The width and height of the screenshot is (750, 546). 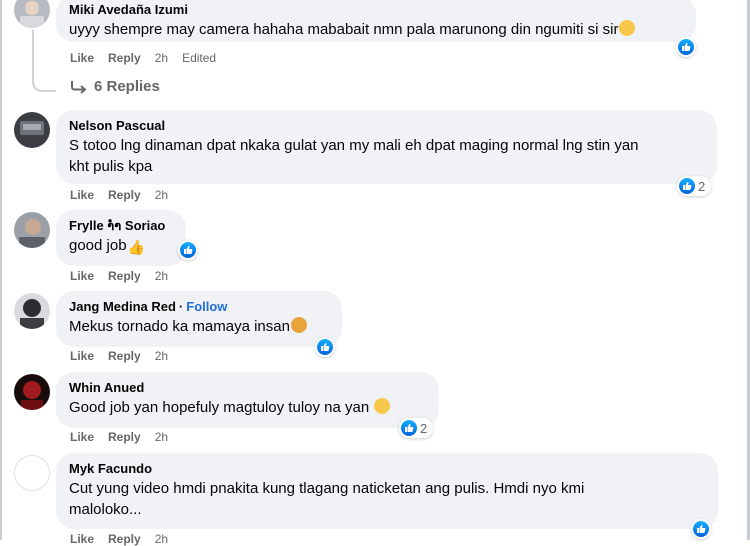 I want to click on comment-author: Nelson Pascual, so click(x=387, y=126).